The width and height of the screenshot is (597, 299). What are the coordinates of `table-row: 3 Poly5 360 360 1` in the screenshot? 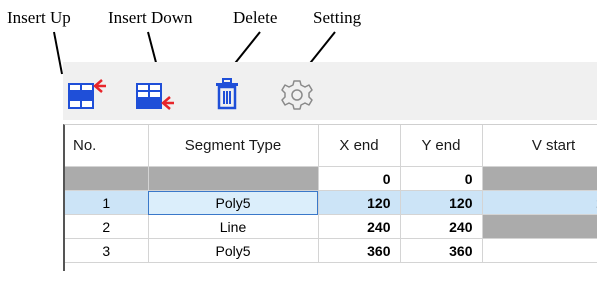 It's located at (331, 250).